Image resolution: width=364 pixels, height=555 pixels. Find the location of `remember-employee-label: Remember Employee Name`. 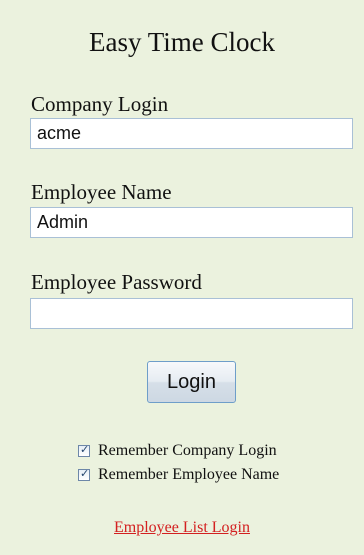

remember-employee-label: Remember Employee Name is located at coordinates (189, 474).